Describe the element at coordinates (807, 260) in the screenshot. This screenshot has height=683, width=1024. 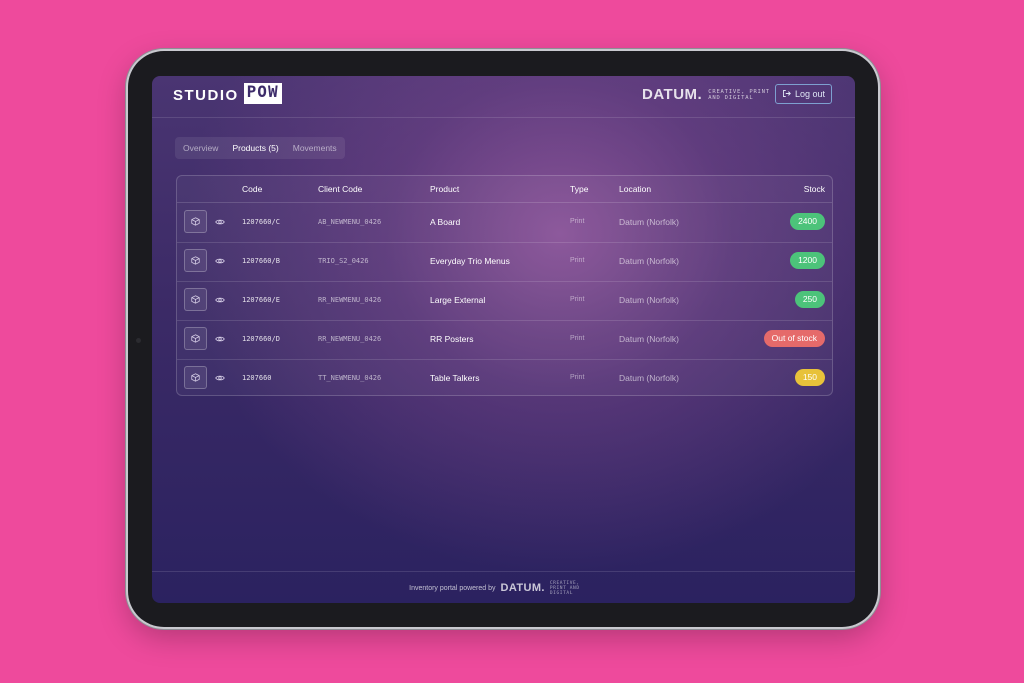
I see `stock-badge: 1200` at that location.